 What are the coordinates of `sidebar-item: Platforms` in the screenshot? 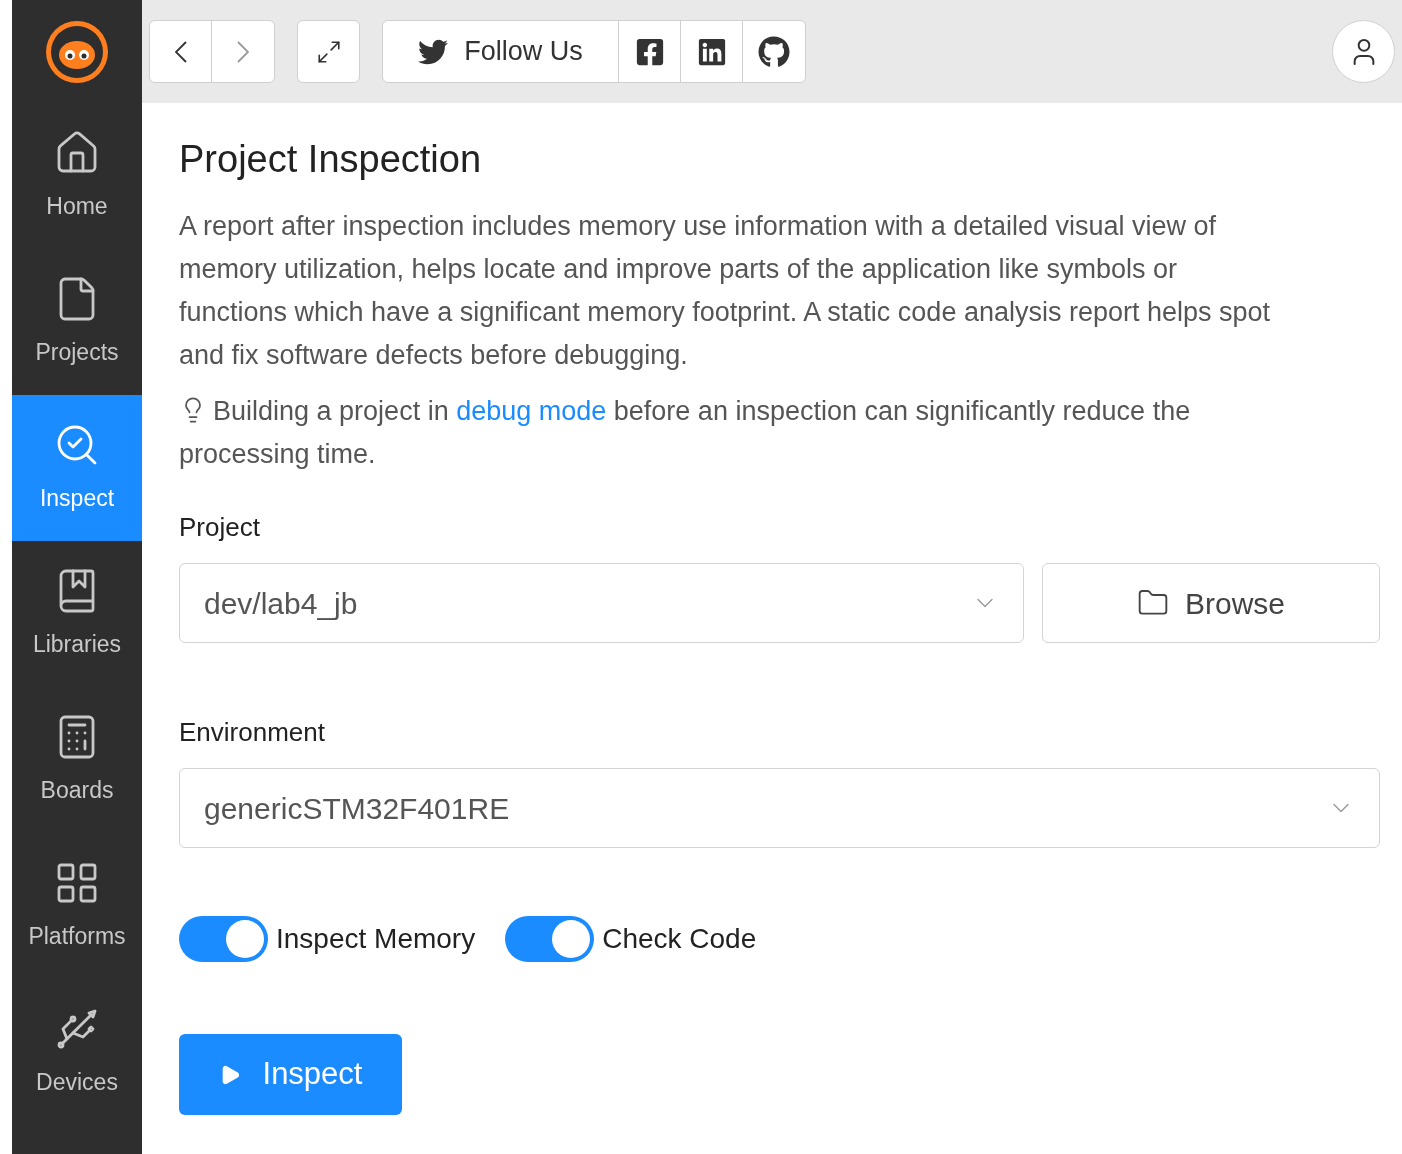 It's located at (77, 906).